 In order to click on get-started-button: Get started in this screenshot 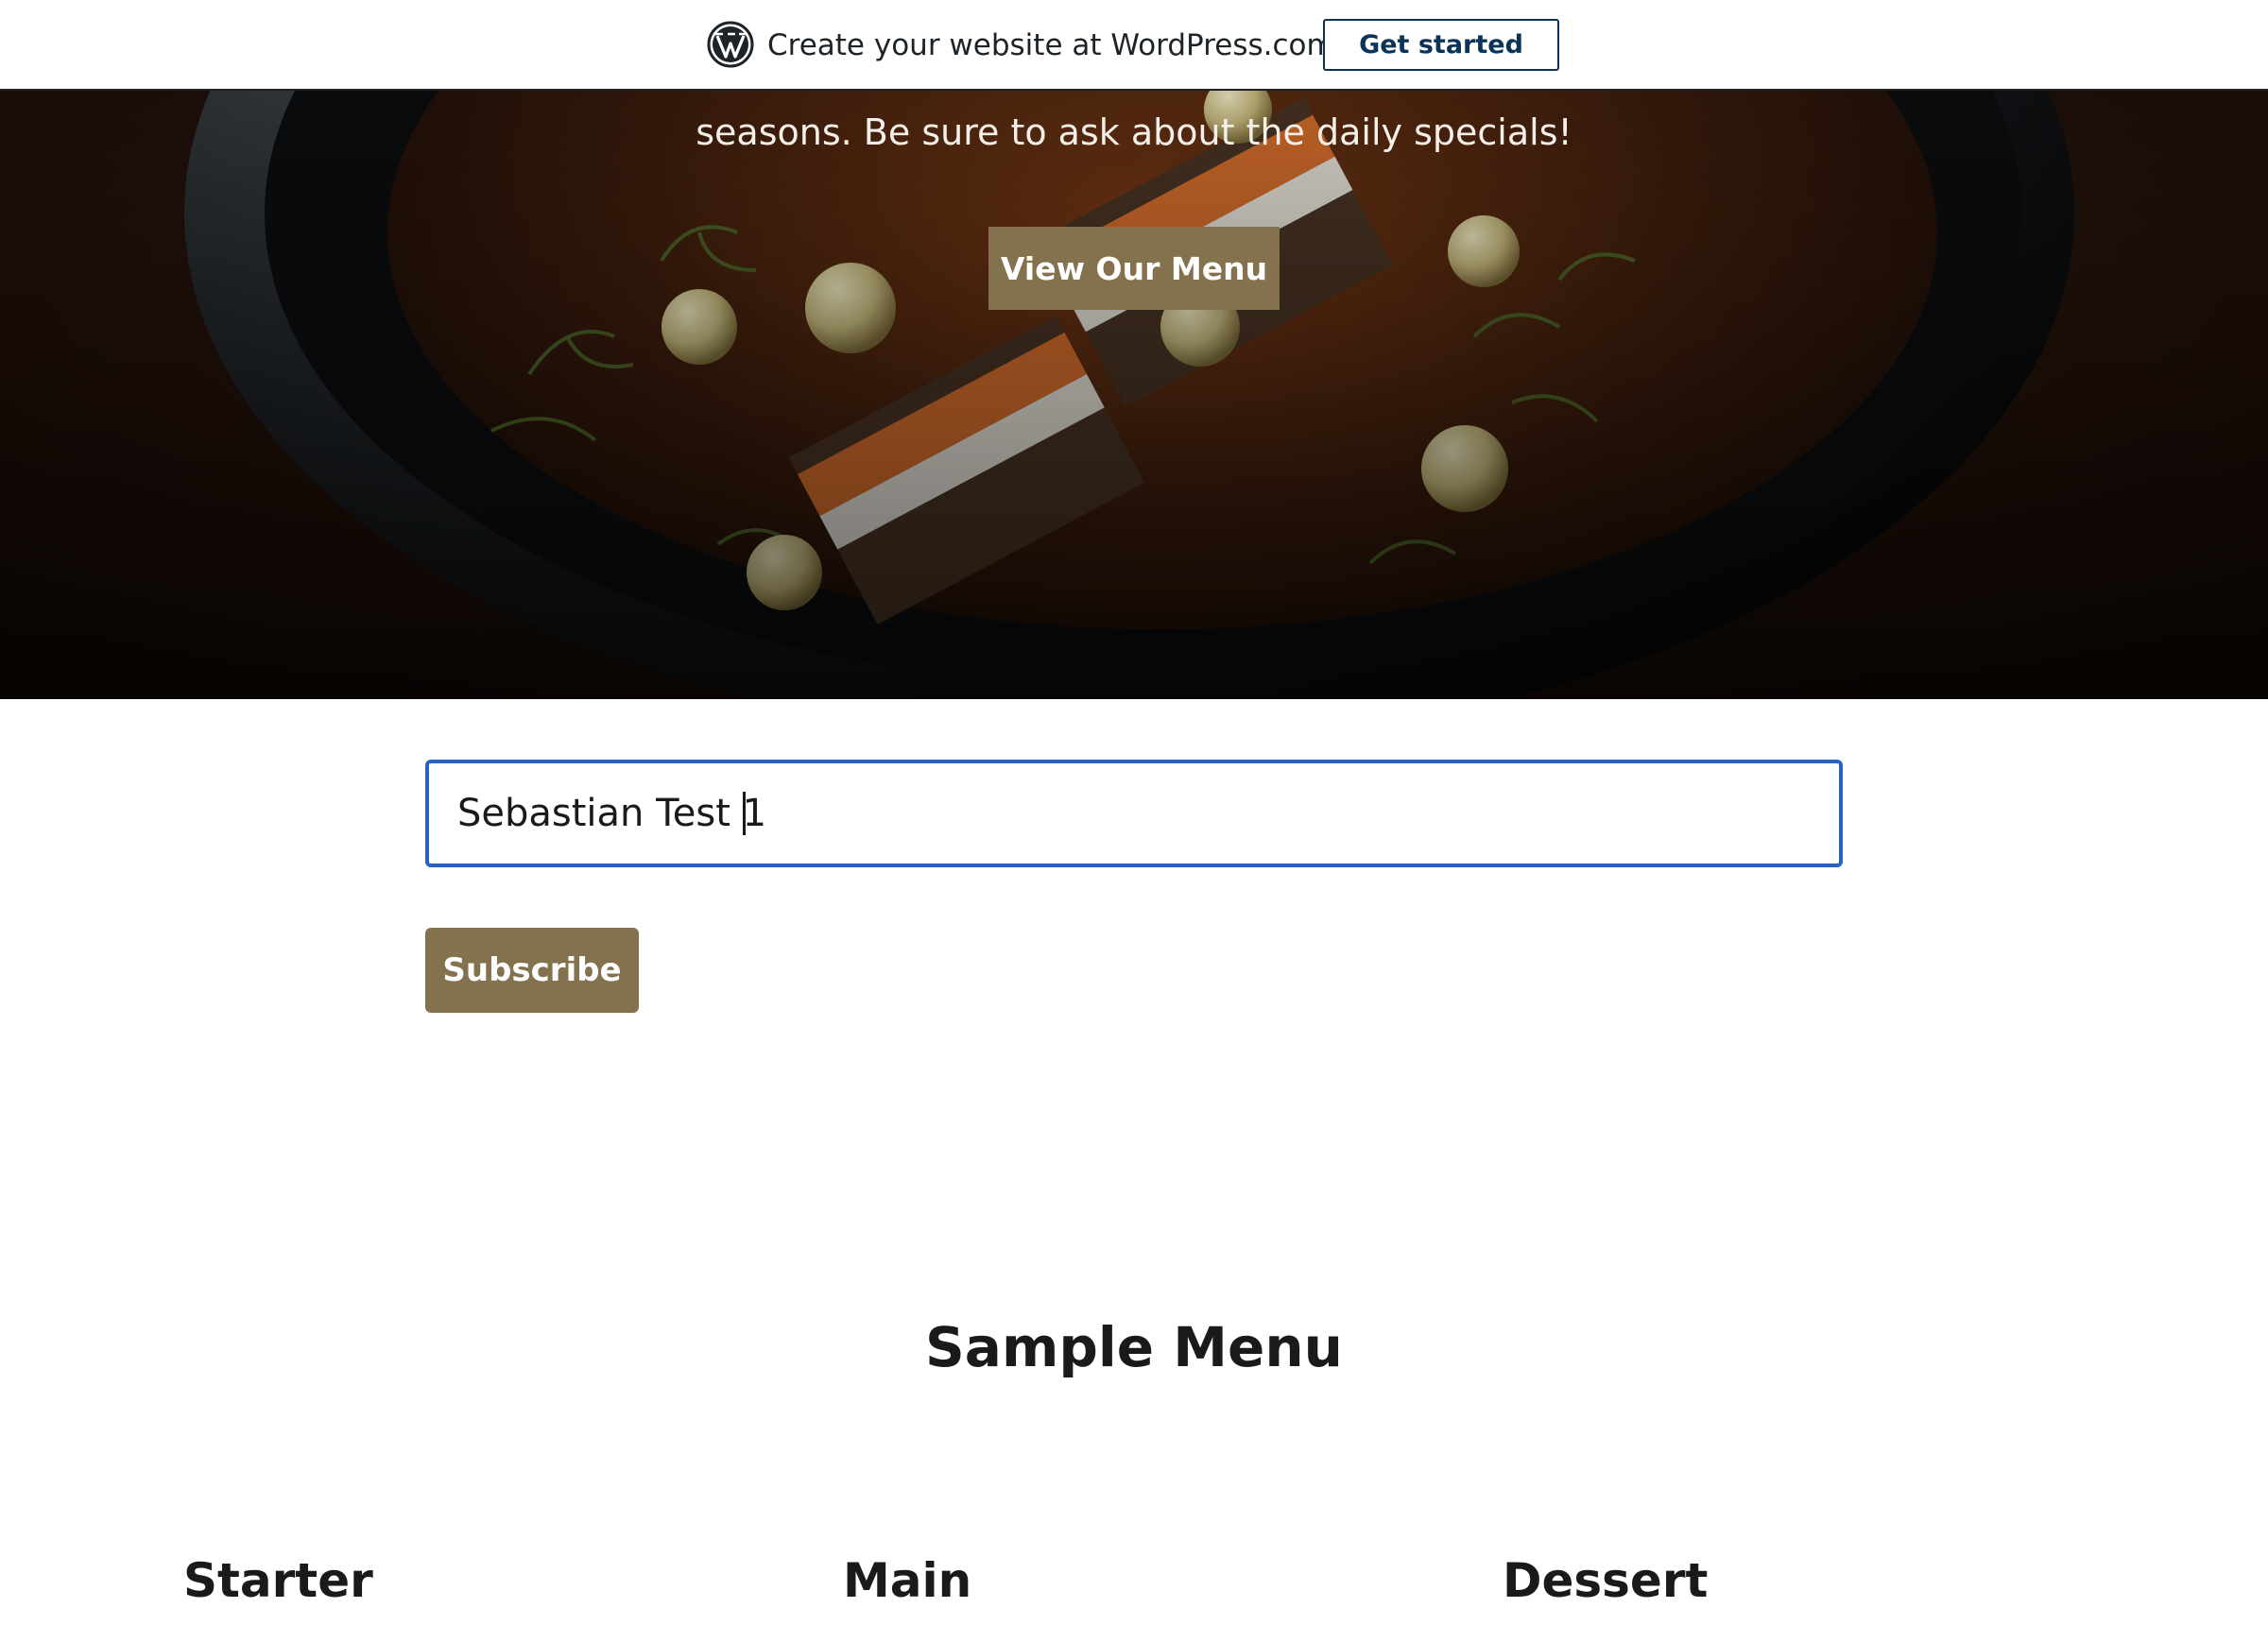, I will do `click(1441, 45)`.